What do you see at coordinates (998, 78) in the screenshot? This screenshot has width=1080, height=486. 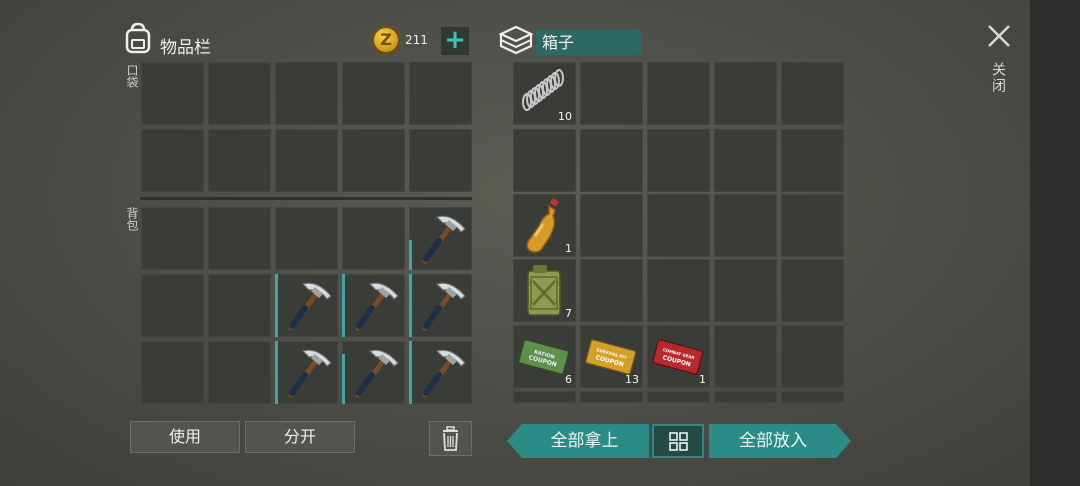 I see `close-label: 关闭` at bounding box center [998, 78].